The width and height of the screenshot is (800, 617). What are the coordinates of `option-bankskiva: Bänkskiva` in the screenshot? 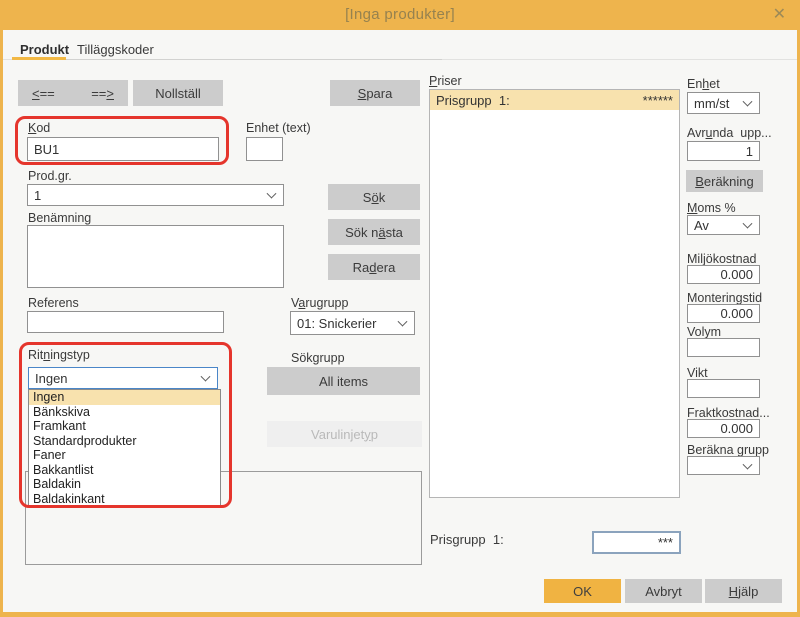 It's located at (124, 412).